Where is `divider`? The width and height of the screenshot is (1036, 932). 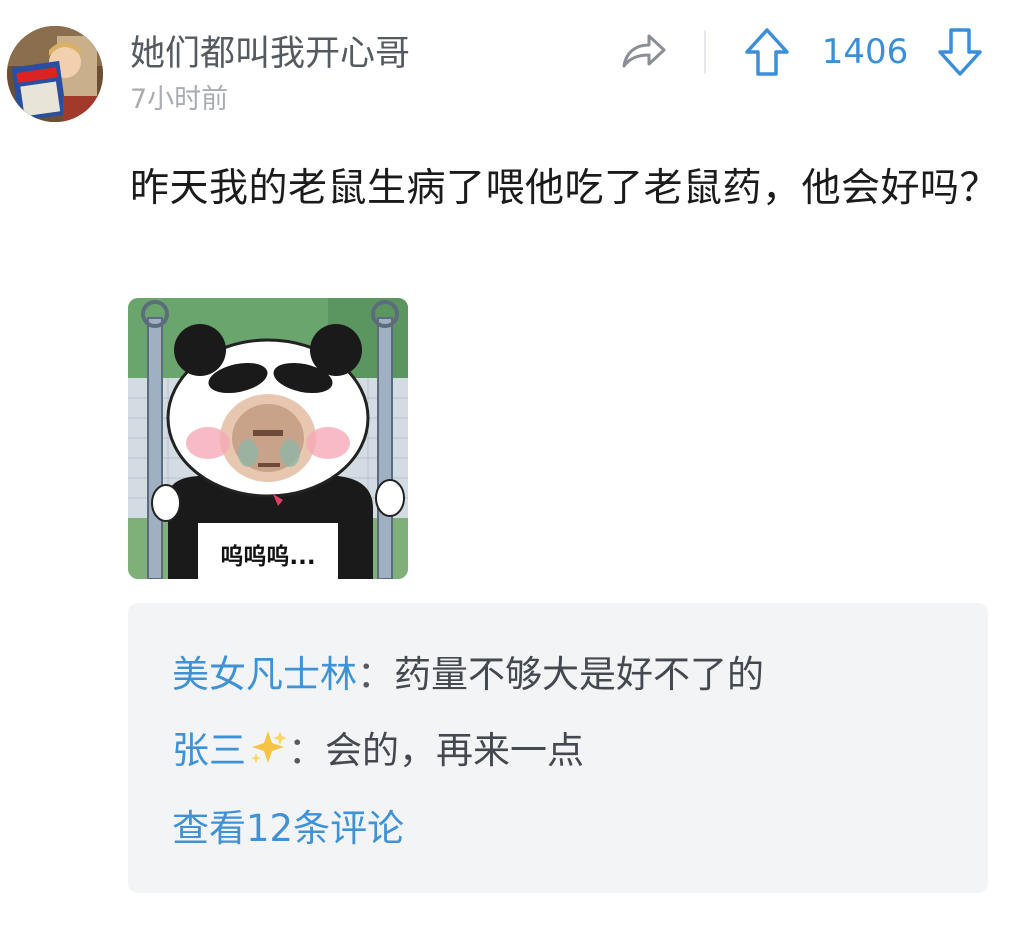
divider is located at coordinates (705, 52).